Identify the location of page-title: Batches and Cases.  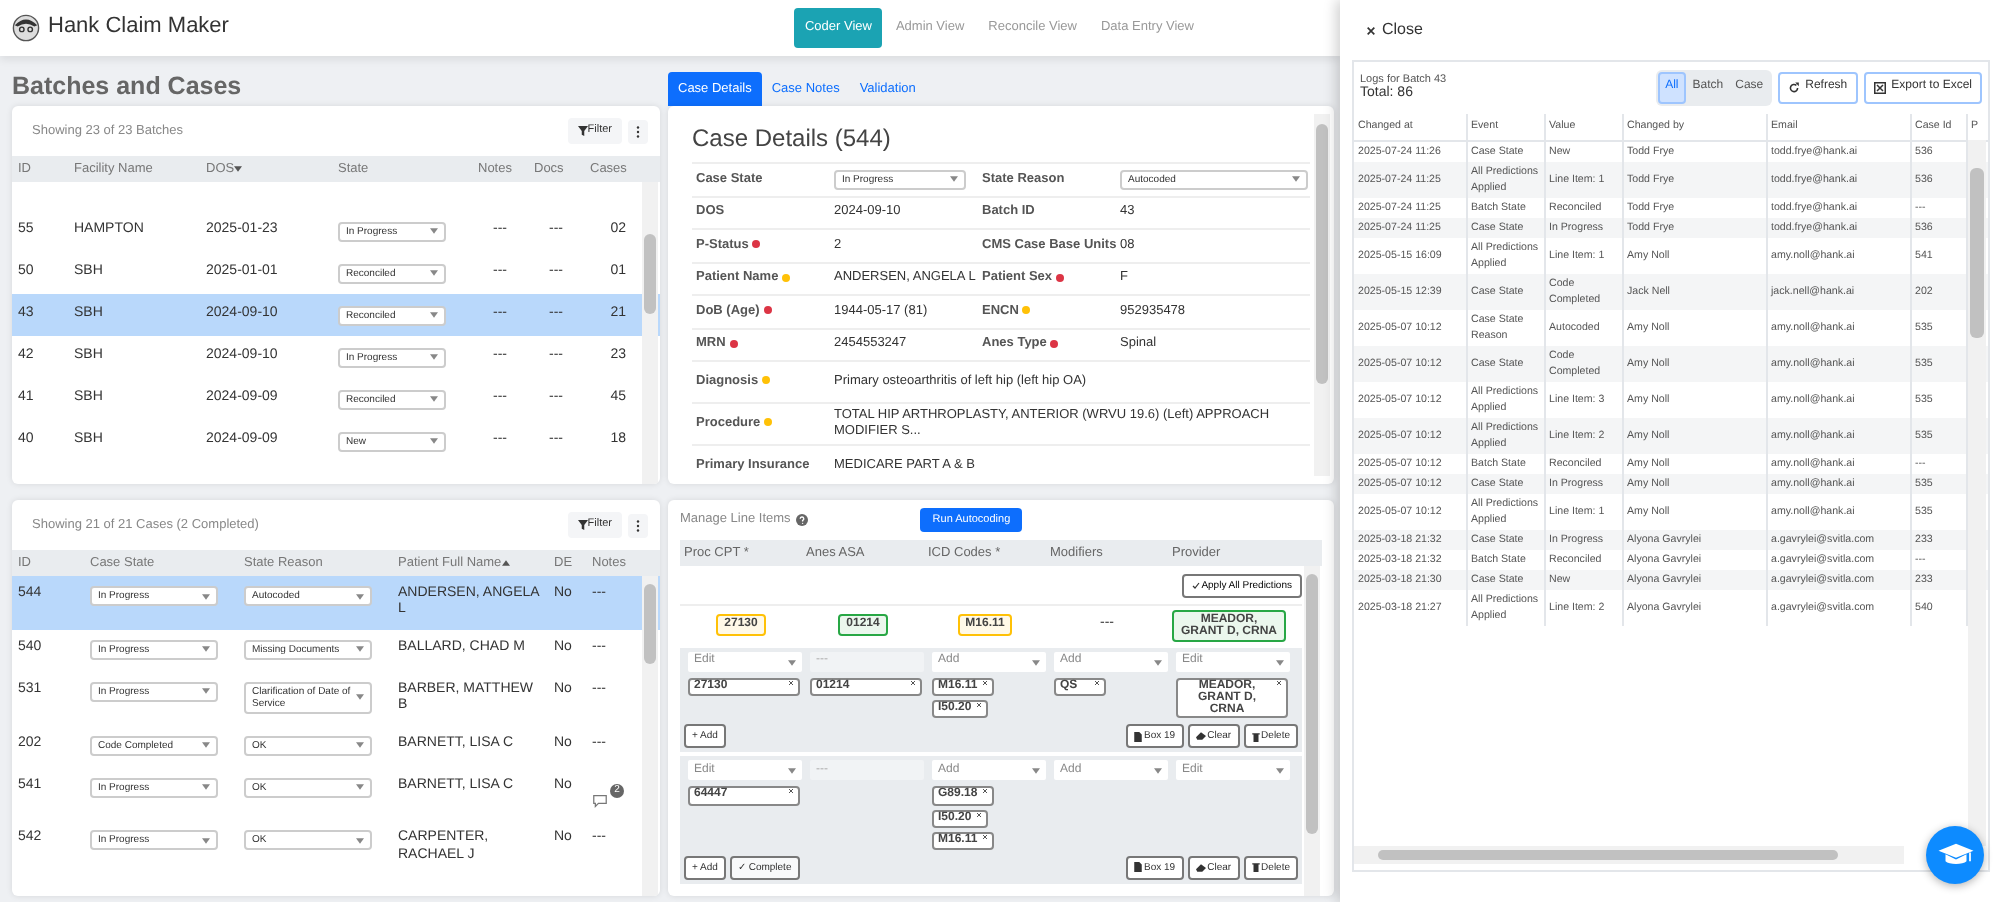
(128, 87).